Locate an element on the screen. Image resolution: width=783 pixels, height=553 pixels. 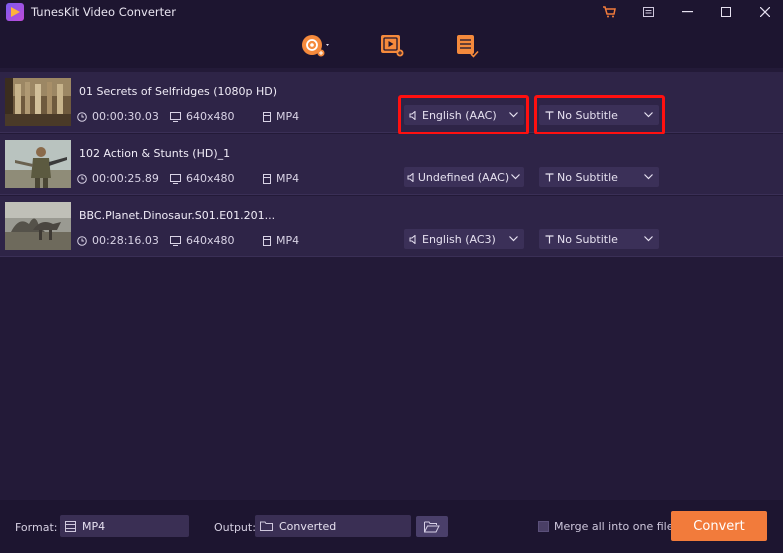
menu-button is located at coordinates (648, 12).